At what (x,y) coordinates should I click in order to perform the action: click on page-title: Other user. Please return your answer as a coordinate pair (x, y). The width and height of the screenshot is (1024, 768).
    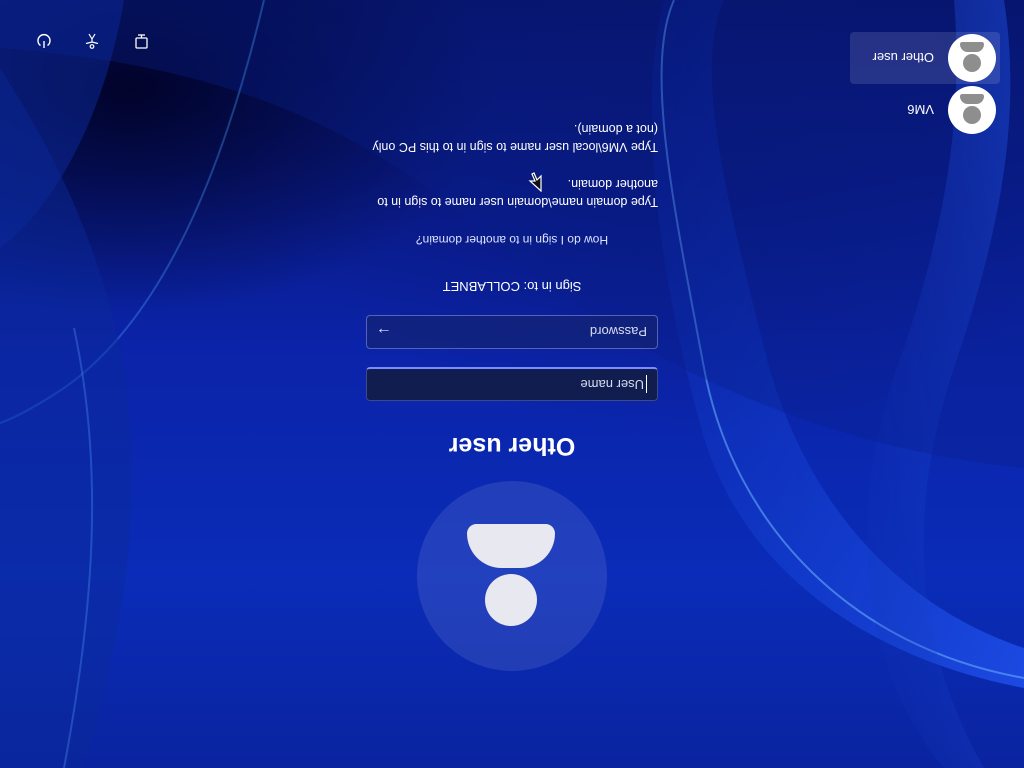
    Looking at the image, I should click on (512, 446).